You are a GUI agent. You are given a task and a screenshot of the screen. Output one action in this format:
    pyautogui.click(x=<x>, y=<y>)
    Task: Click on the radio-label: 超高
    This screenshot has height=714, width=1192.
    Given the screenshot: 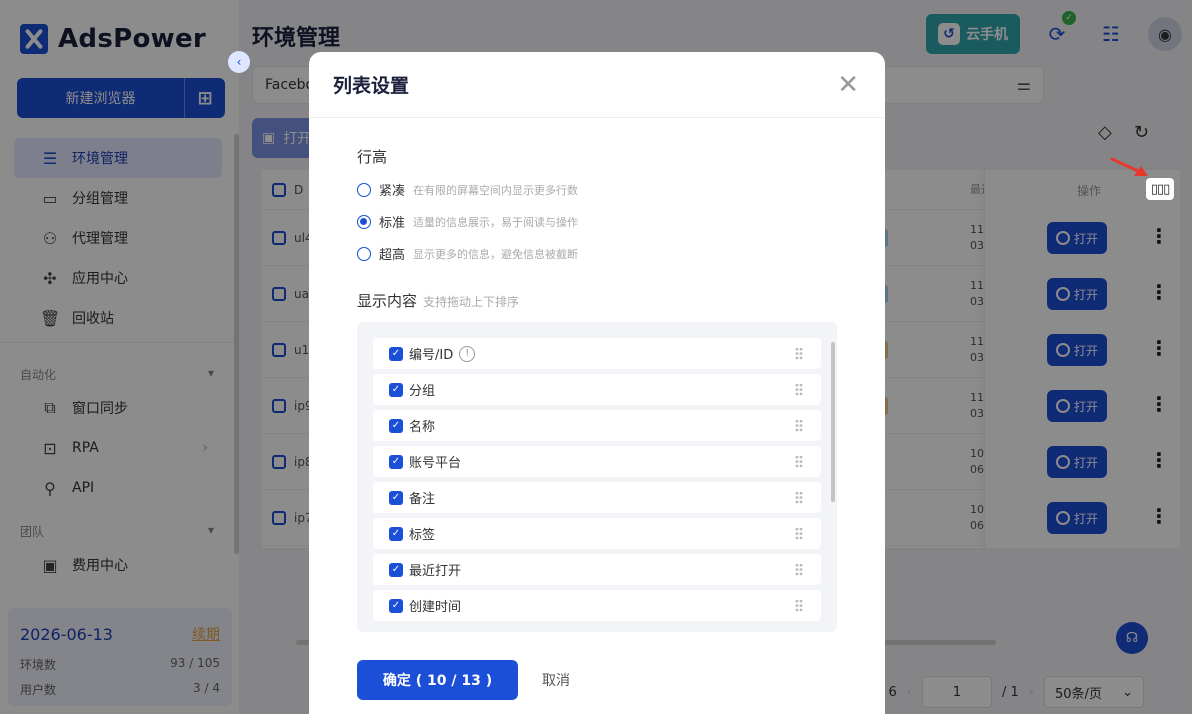 What is the action you would take?
    pyautogui.click(x=392, y=255)
    